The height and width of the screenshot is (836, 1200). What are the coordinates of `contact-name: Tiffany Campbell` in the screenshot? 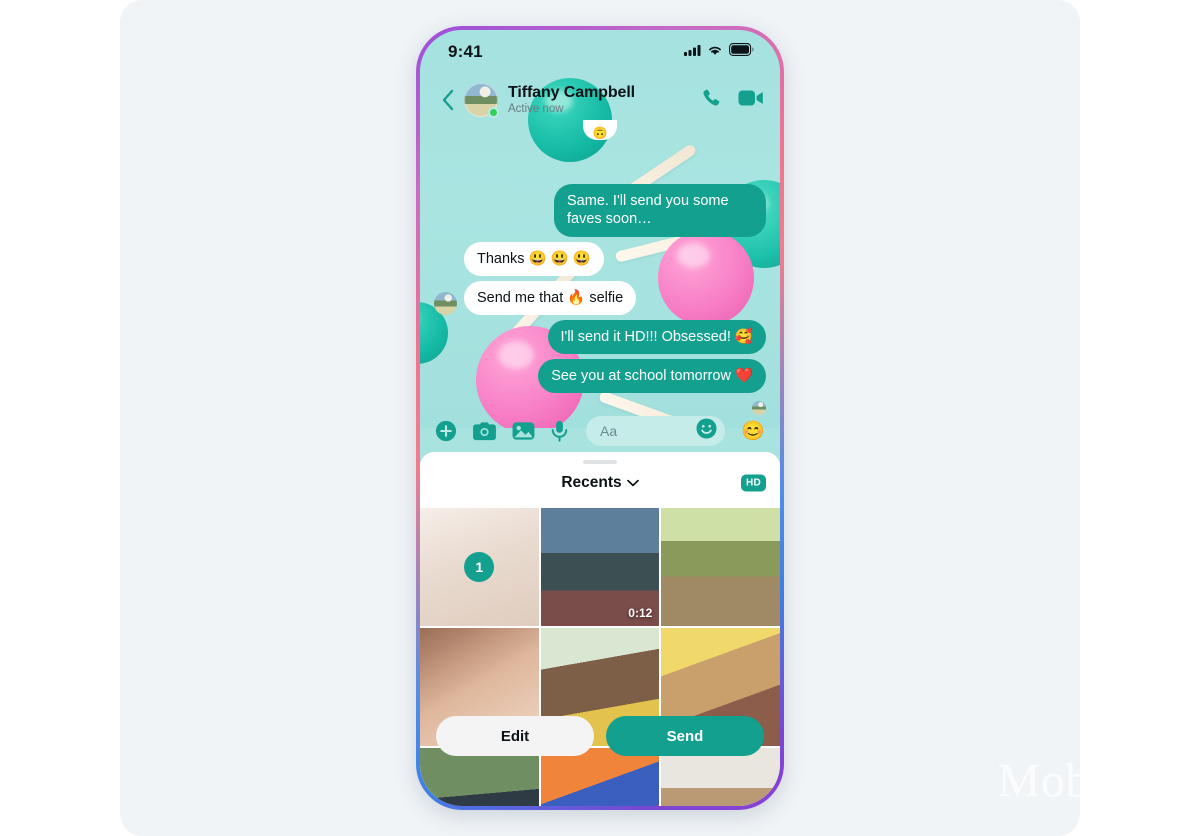 It's located at (572, 92).